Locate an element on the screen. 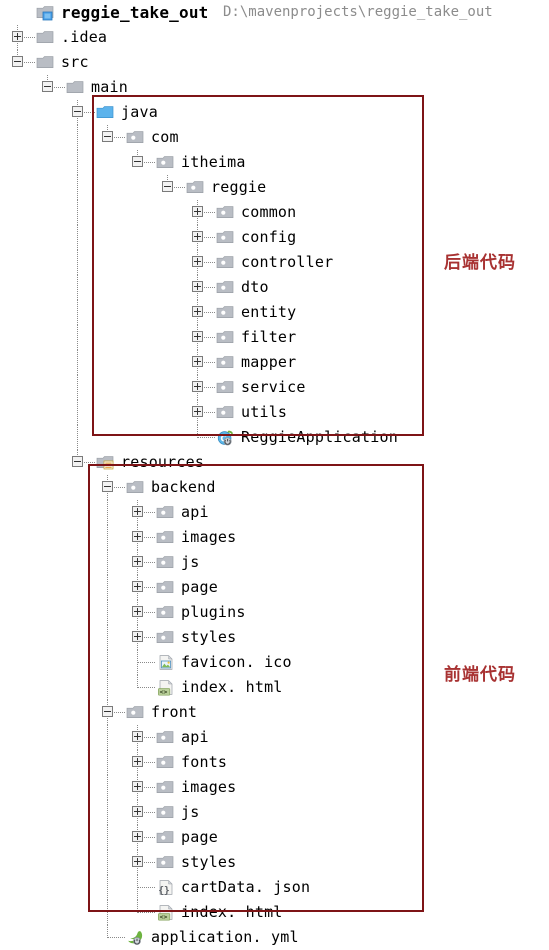  tree-node-label: utils is located at coordinates (264, 412).